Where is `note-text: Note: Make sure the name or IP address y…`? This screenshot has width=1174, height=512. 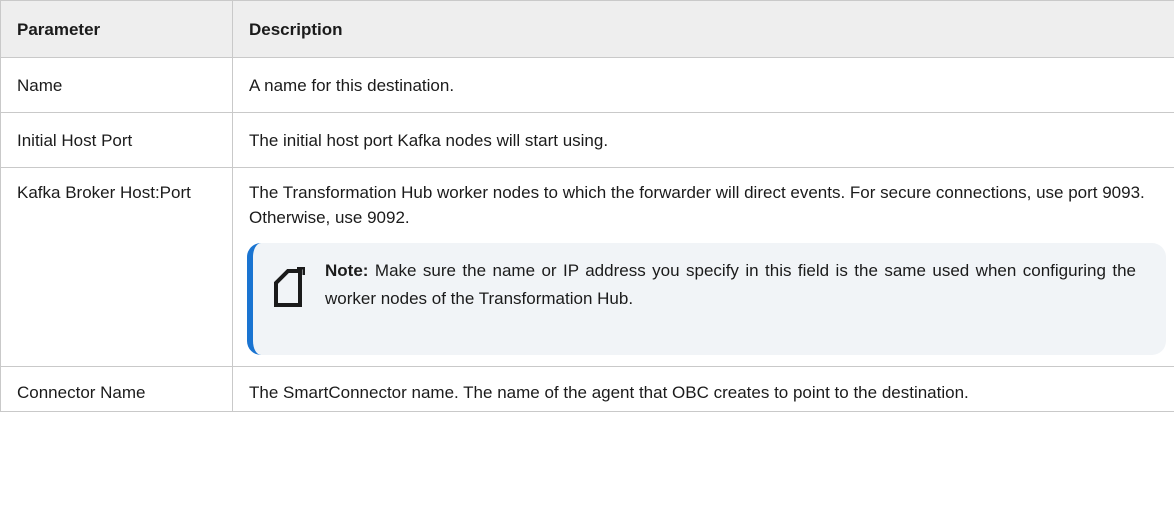 note-text: Note: Make sure the name or IP address y… is located at coordinates (730, 283).